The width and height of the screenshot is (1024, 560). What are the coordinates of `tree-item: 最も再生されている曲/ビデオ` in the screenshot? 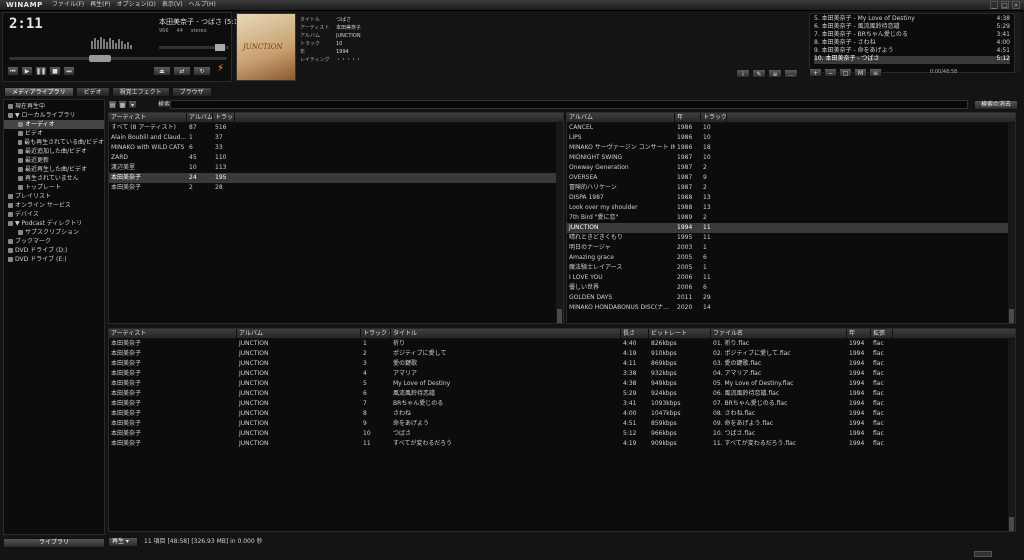 It's located at (54, 142).